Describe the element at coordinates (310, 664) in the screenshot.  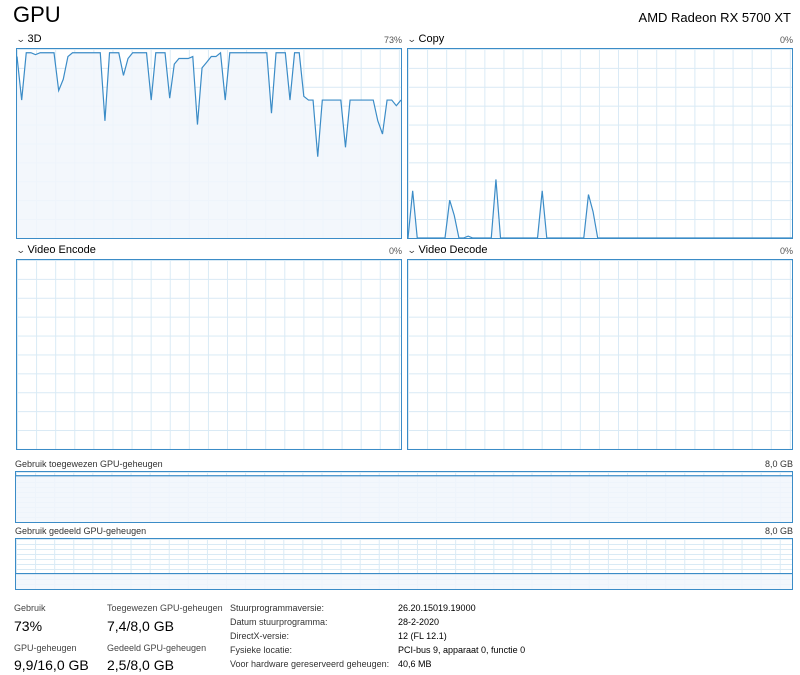
I see `reserved-memory-label: Voor hardware gereserveerd geheugen:` at that location.